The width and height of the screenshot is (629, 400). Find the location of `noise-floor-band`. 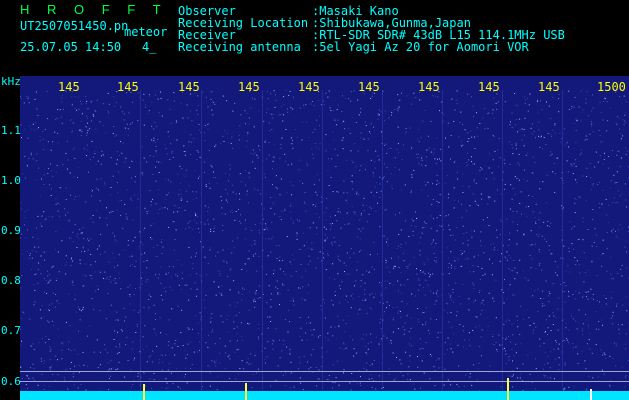

noise-floor-band is located at coordinates (324, 395).